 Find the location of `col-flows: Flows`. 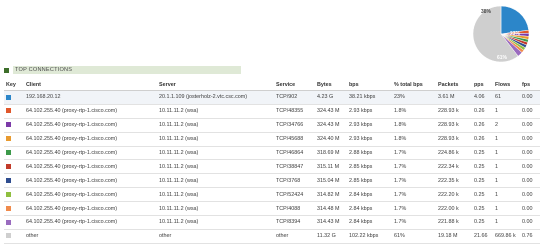

col-flows: Flows is located at coordinates (506, 85).